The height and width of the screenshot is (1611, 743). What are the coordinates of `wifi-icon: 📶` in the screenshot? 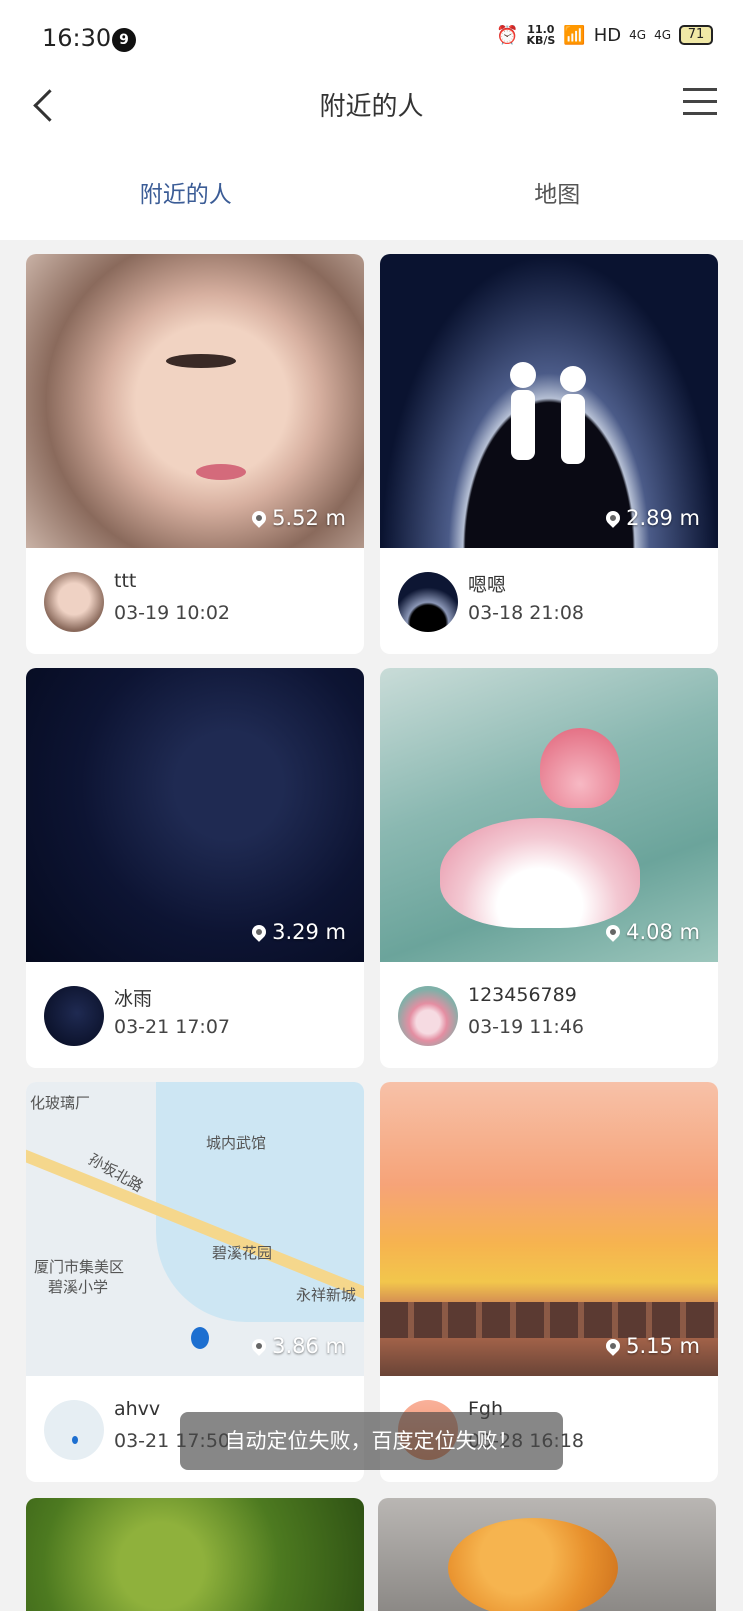 It's located at (574, 35).